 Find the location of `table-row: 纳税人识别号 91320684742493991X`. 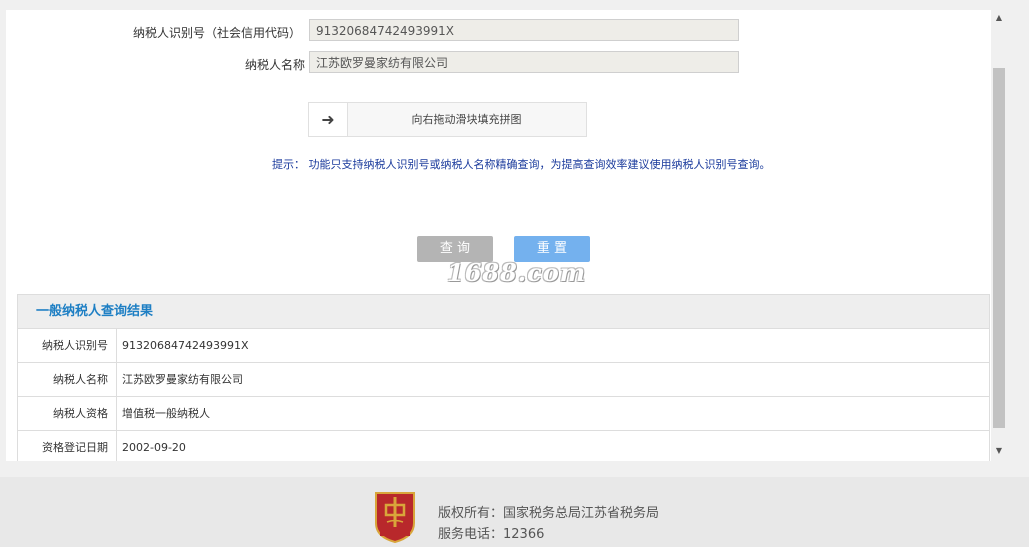

table-row: 纳税人识别号 91320684742493991X is located at coordinates (503, 346).